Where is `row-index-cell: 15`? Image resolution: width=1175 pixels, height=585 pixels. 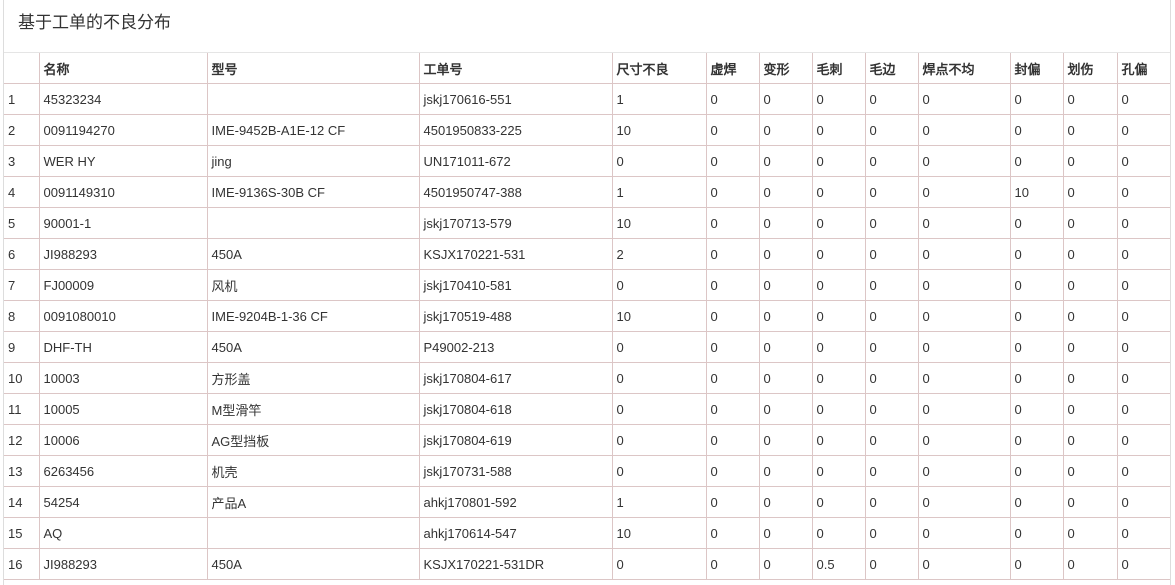
row-index-cell: 15 is located at coordinates (22, 533).